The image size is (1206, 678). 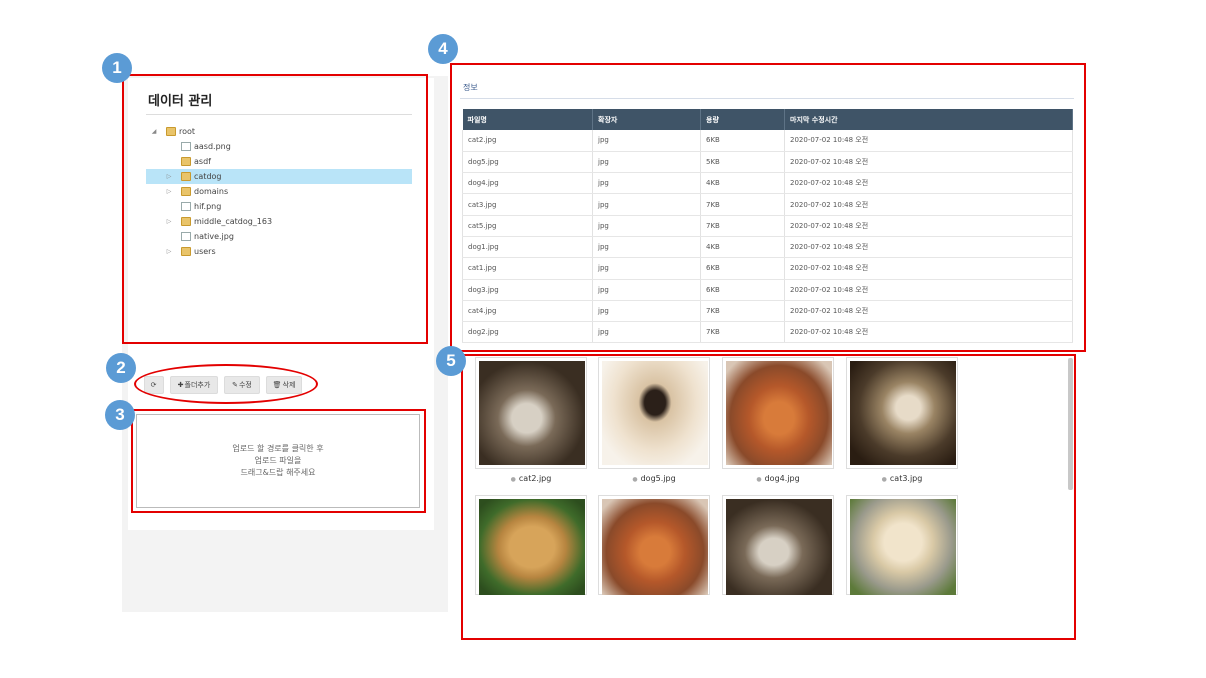 What do you see at coordinates (451, 361) in the screenshot?
I see `annotation-badge-5: 5` at bounding box center [451, 361].